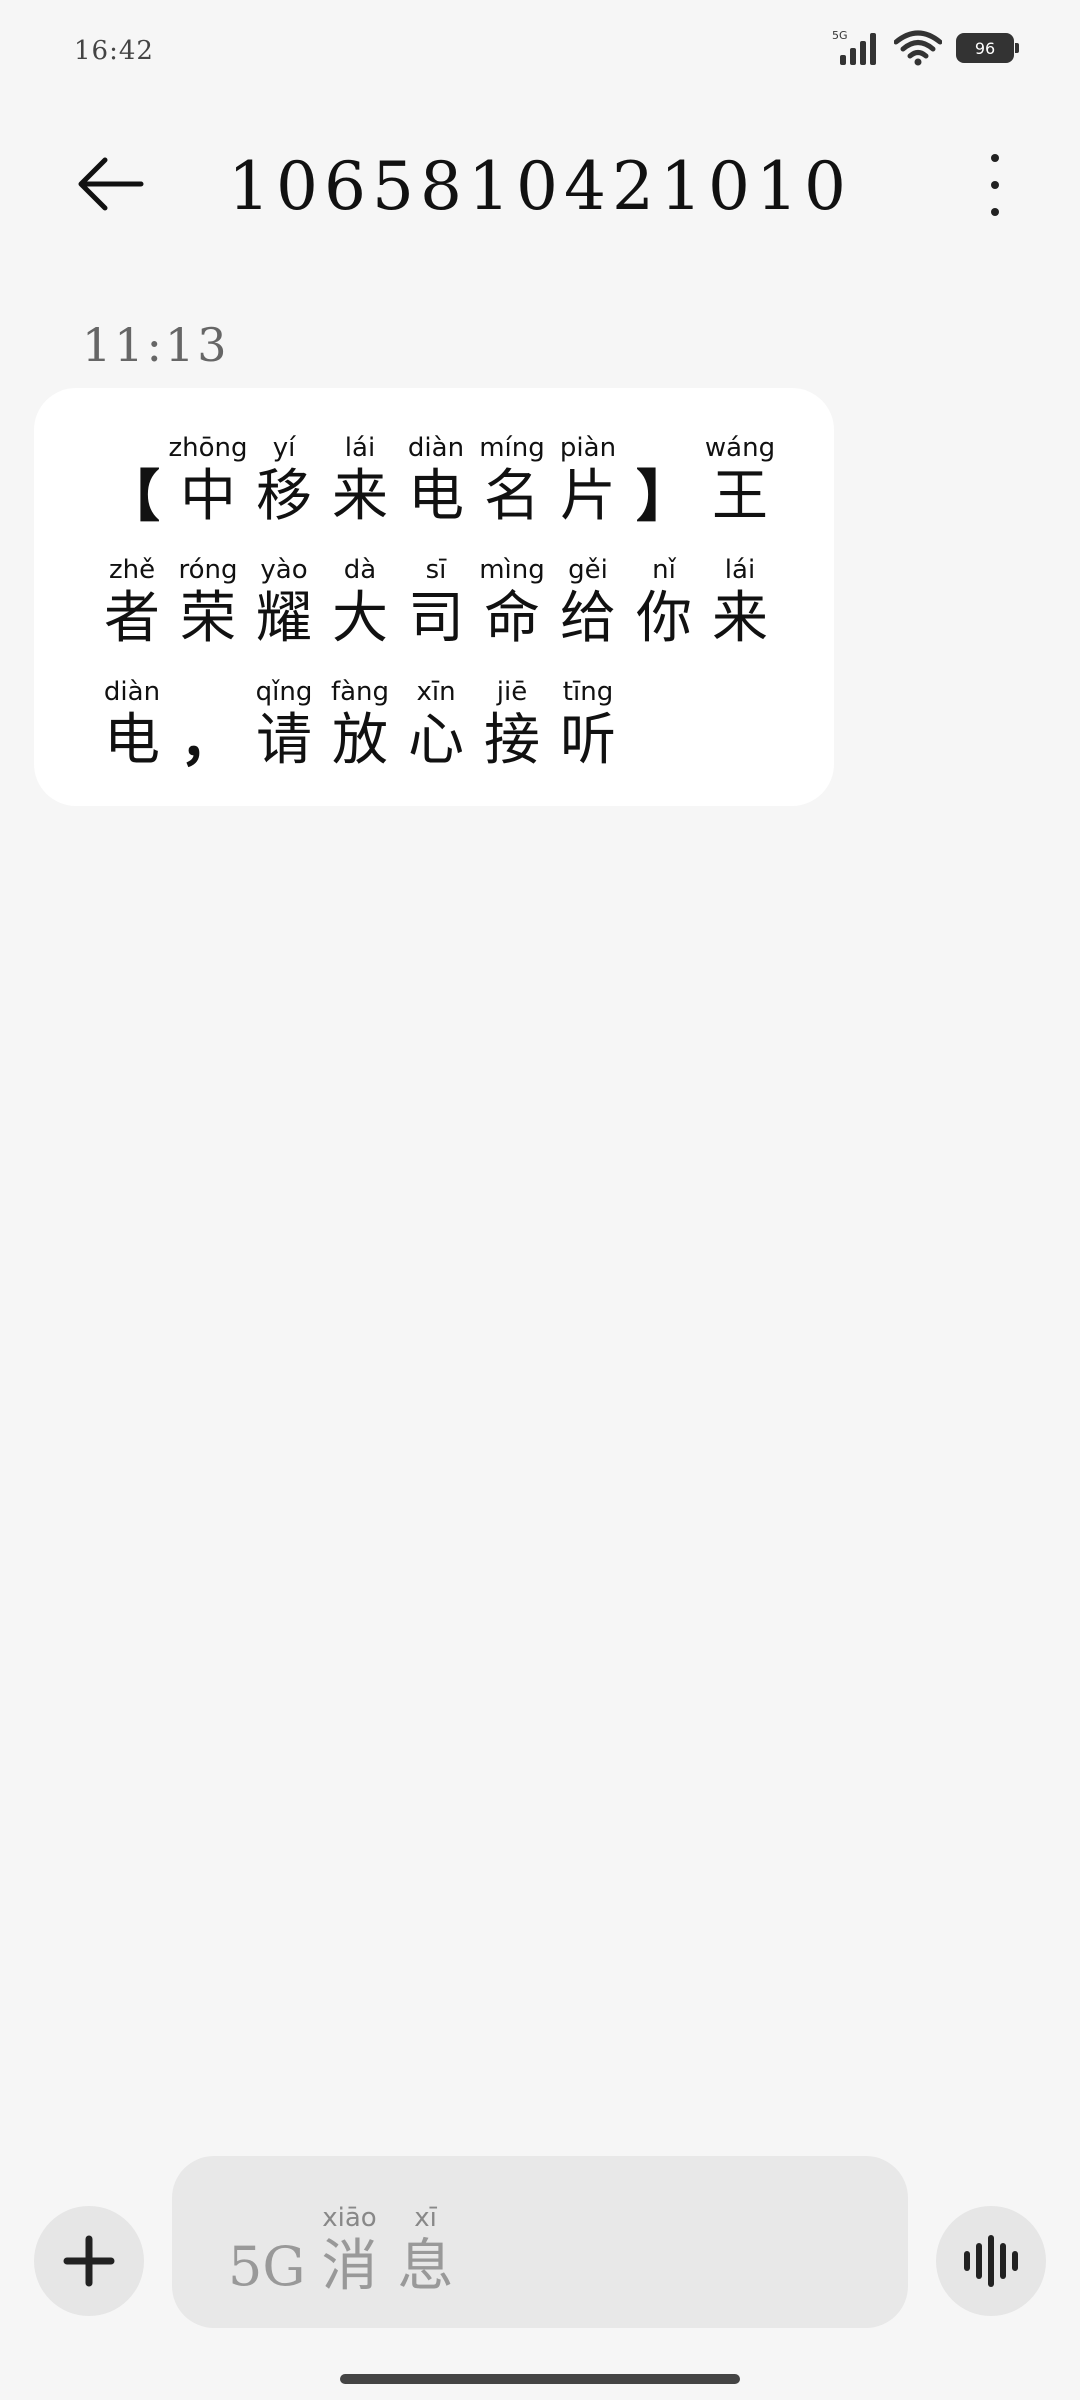 The height and width of the screenshot is (2400, 1080). I want to click on ruby-char: sī 司, so click(436, 603).